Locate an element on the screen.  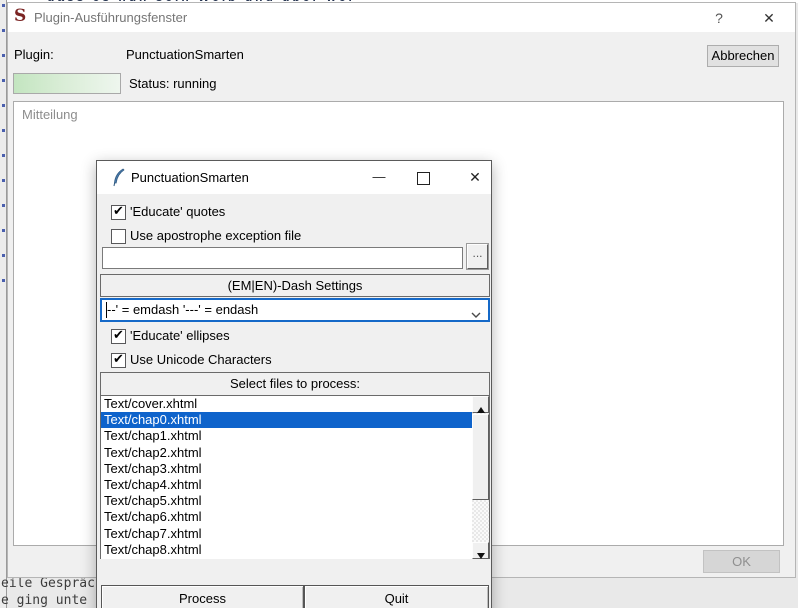
checkbox-unicode-characters-label: Use Unicode Characters is located at coordinates (201, 359).